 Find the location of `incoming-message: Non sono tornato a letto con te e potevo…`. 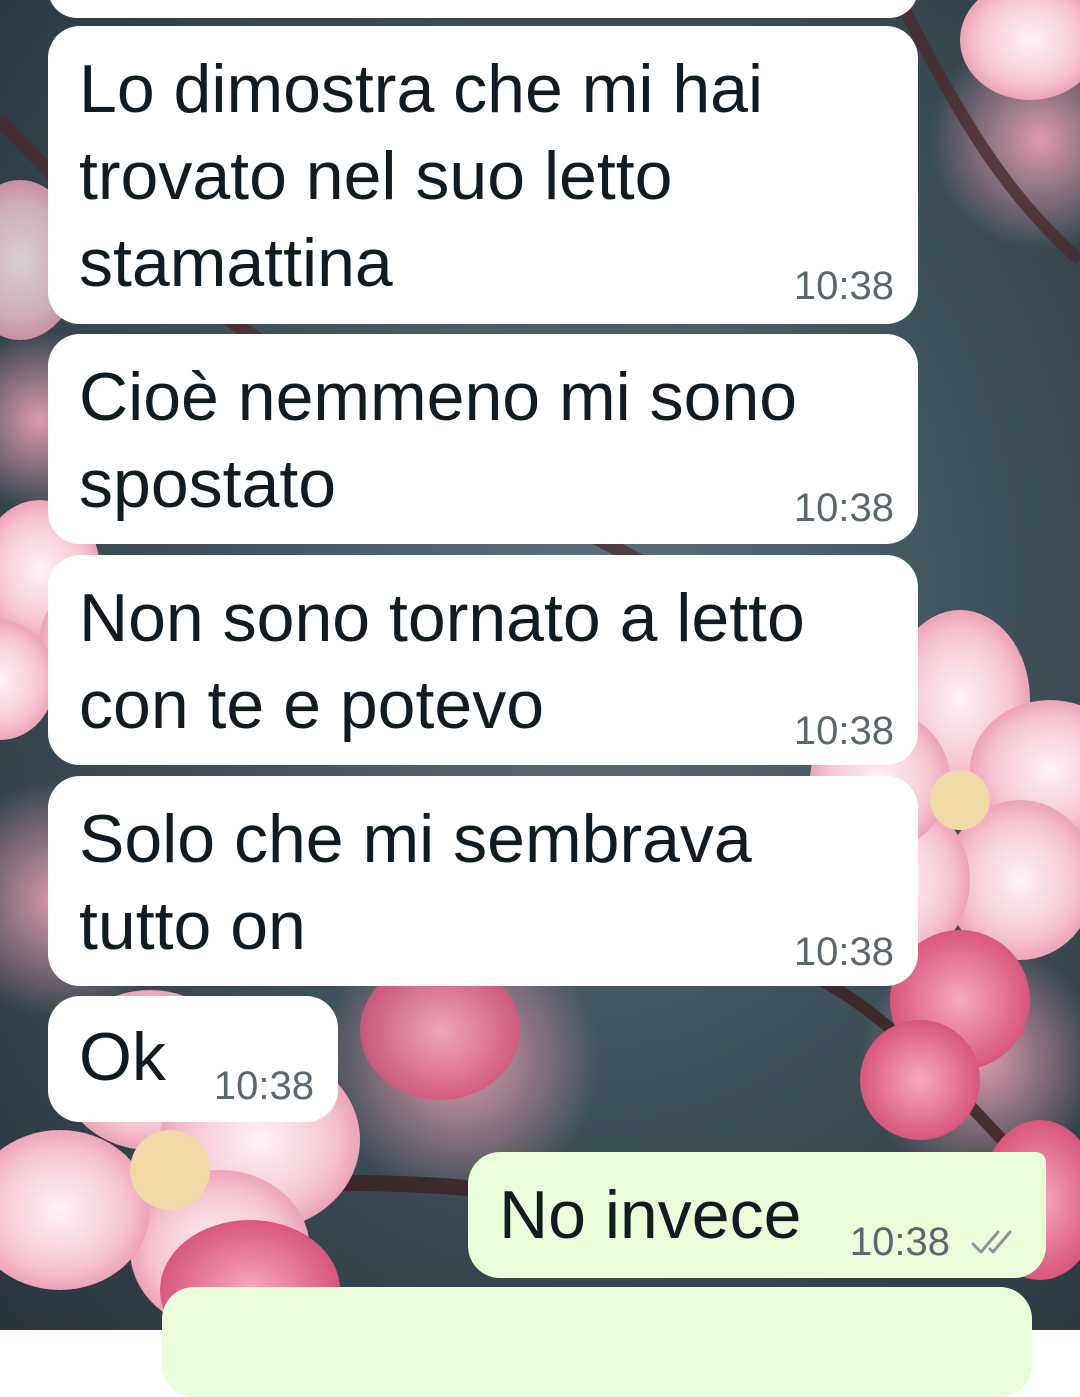

incoming-message: Non sono tornato a letto con te e potevo… is located at coordinates (483, 660).